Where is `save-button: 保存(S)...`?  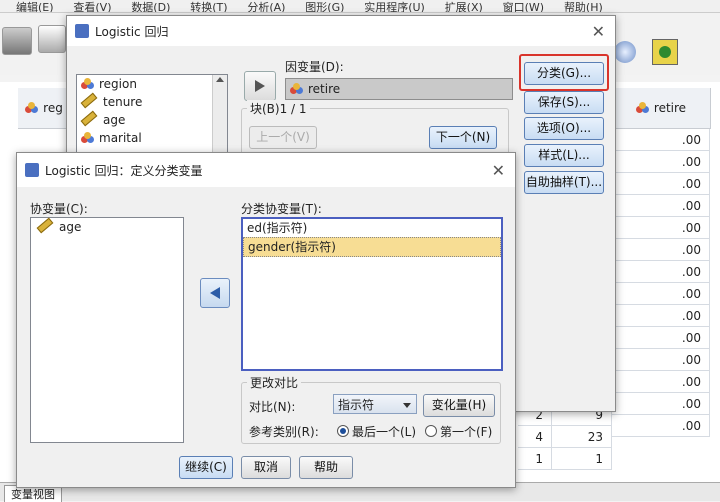 save-button: 保存(S)... is located at coordinates (564, 102).